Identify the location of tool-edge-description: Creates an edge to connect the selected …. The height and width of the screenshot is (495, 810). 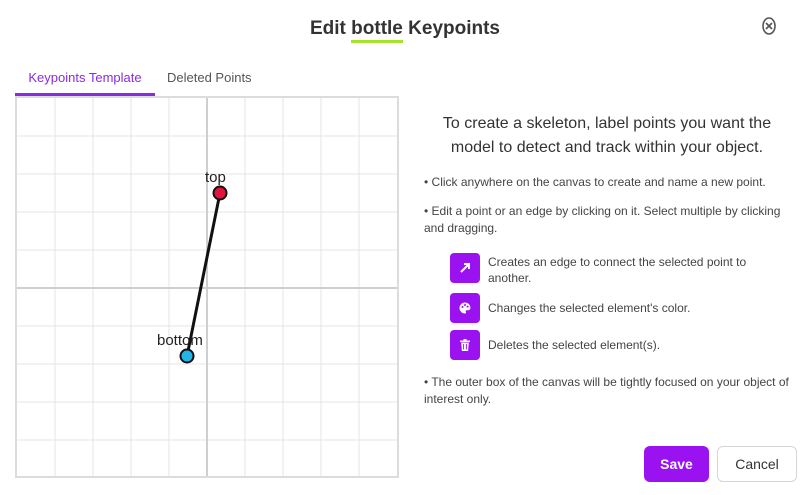
(617, 270).